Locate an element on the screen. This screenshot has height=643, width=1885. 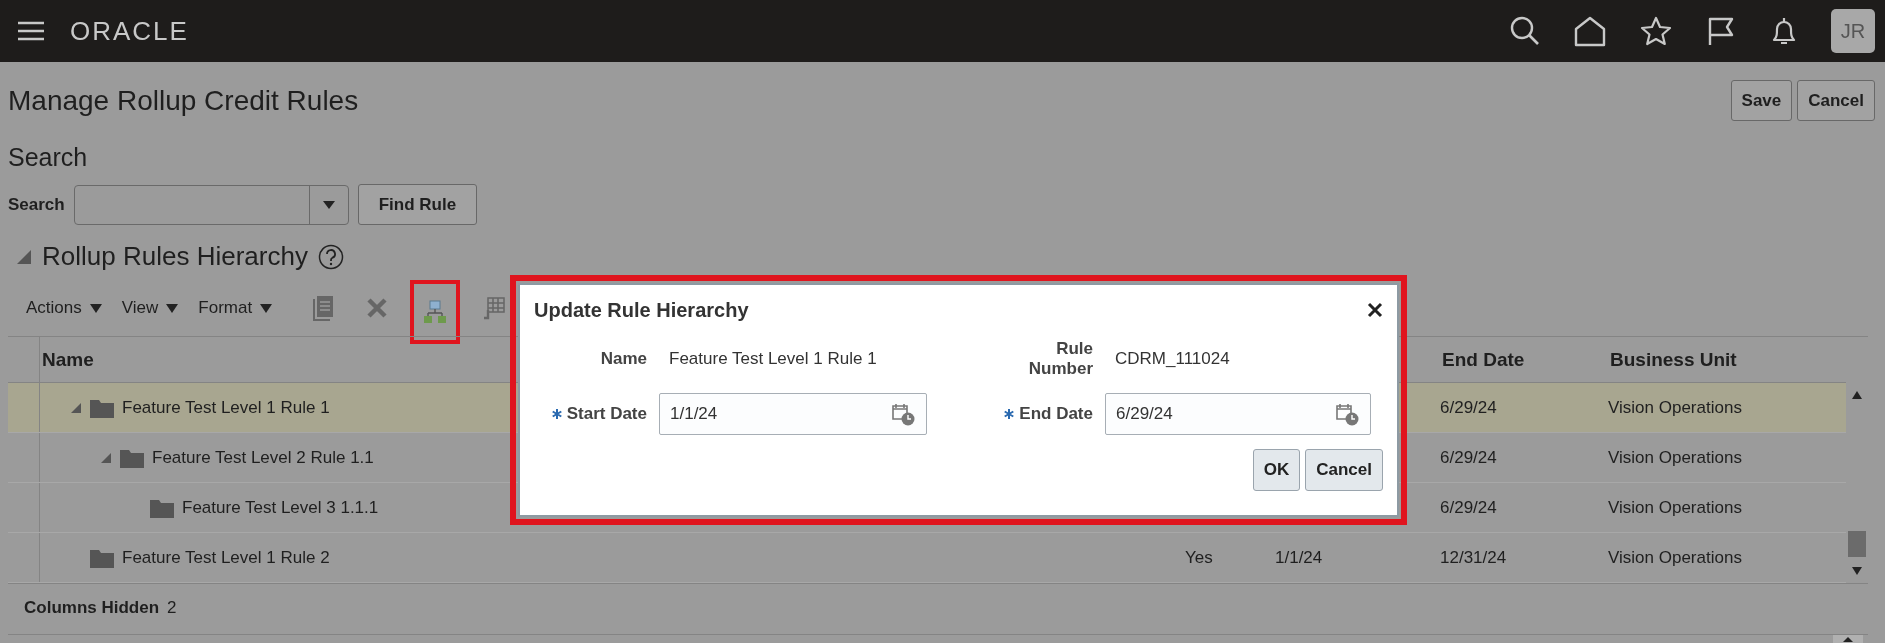
columns-hidden-label: Columns Hidden is located at coordinates (92, 608).